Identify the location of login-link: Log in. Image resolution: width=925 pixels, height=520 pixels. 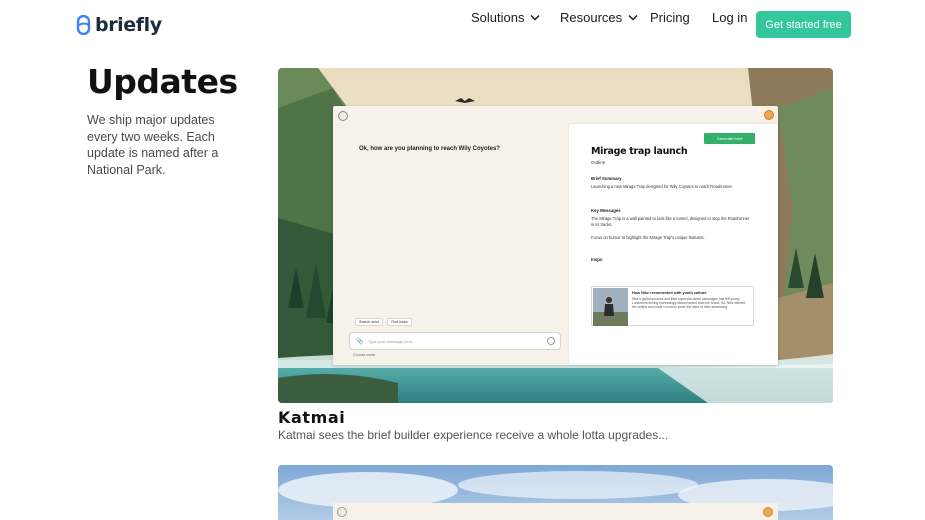
(729, 17).